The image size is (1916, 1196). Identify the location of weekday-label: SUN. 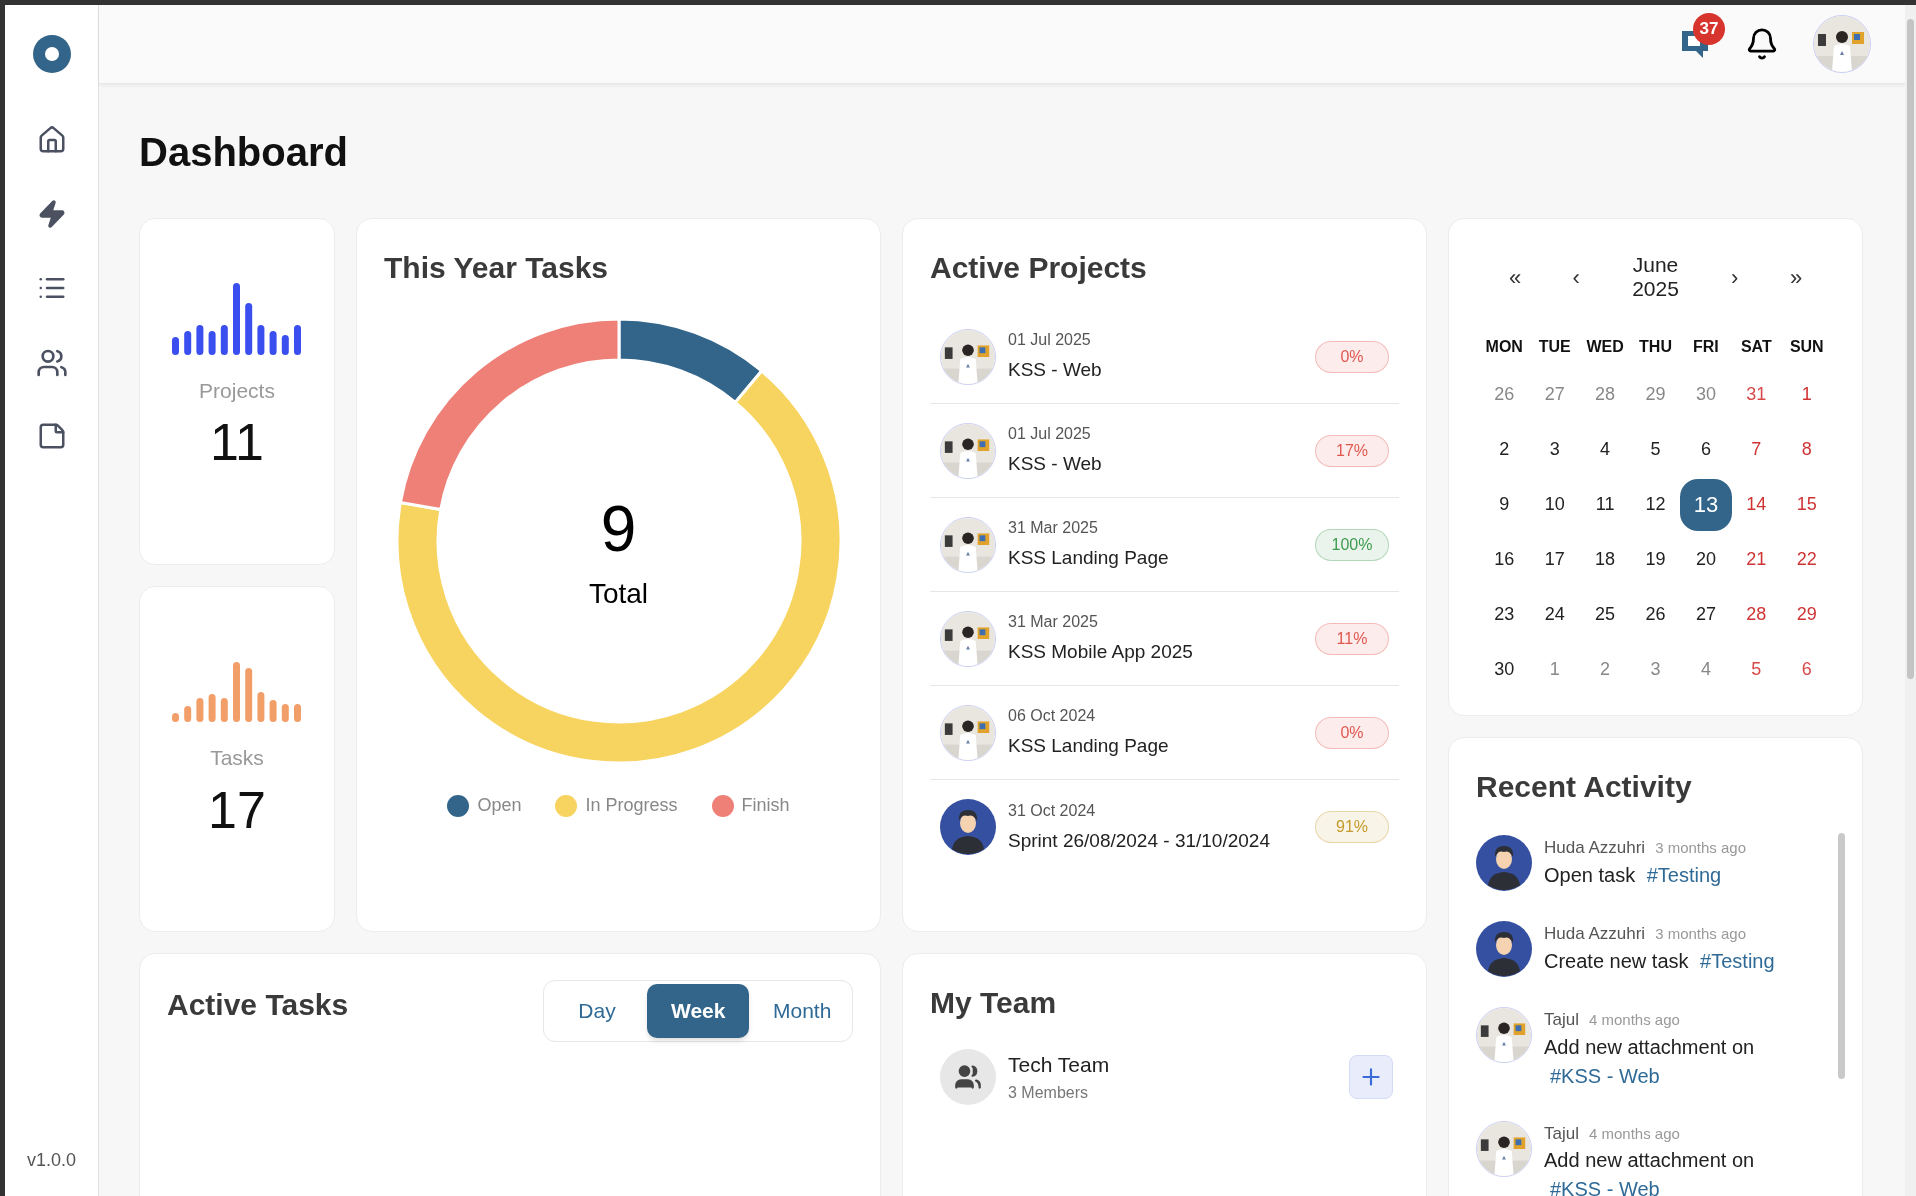
(1806, 347).